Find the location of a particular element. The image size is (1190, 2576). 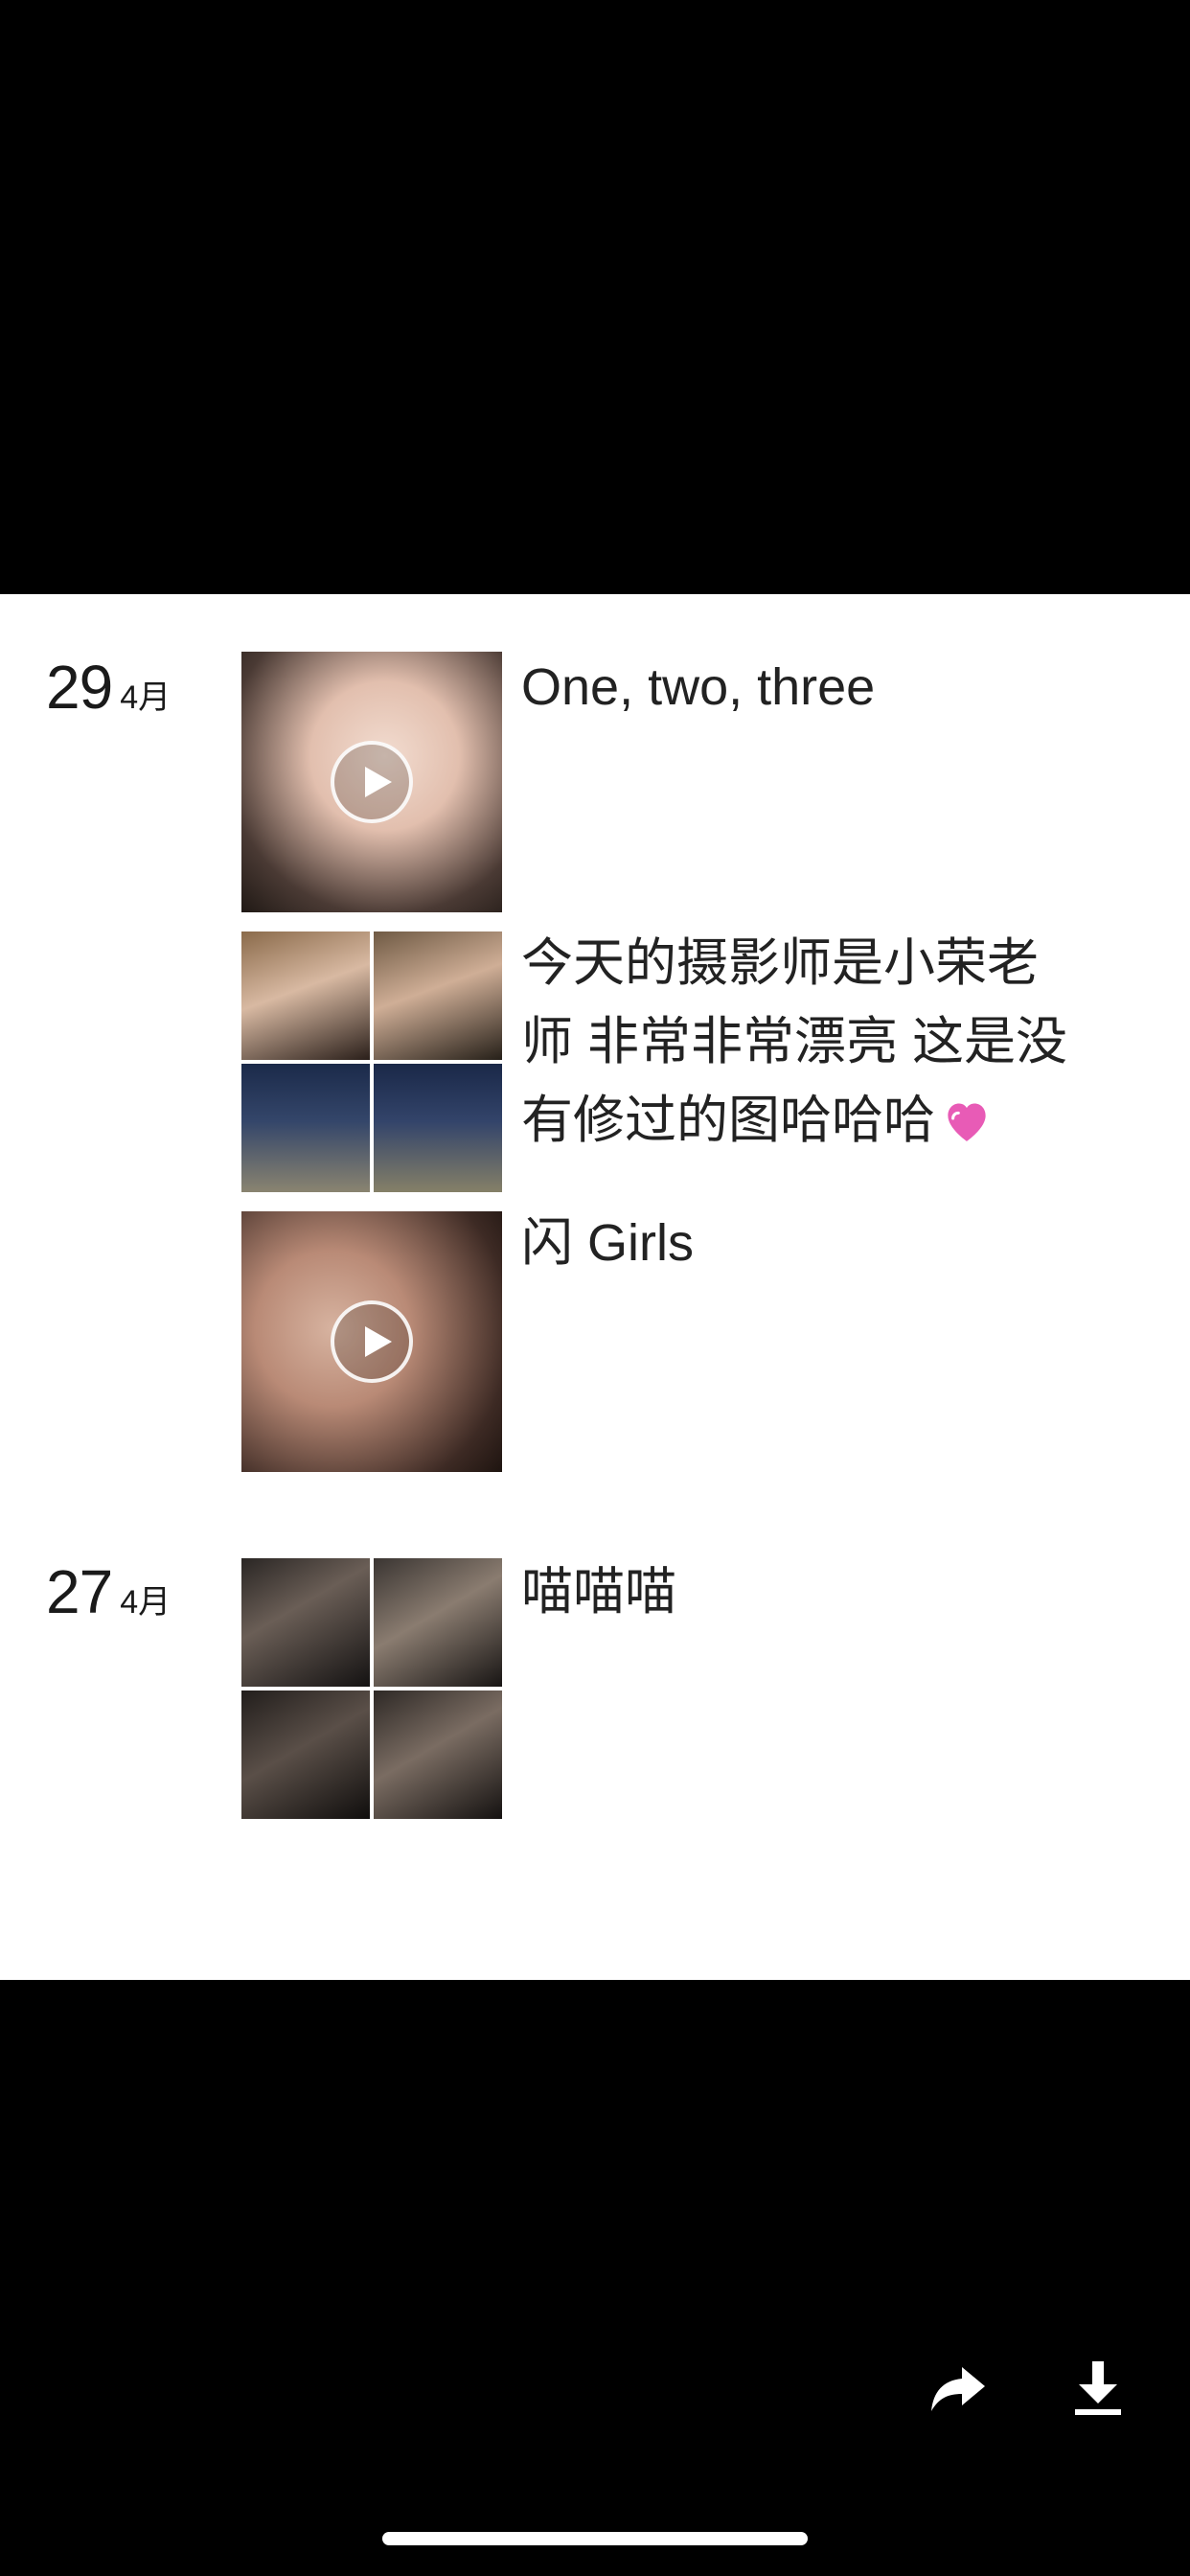

caption-line: 今天的摄影师是小荣老 is located at coordinates (780, 963).